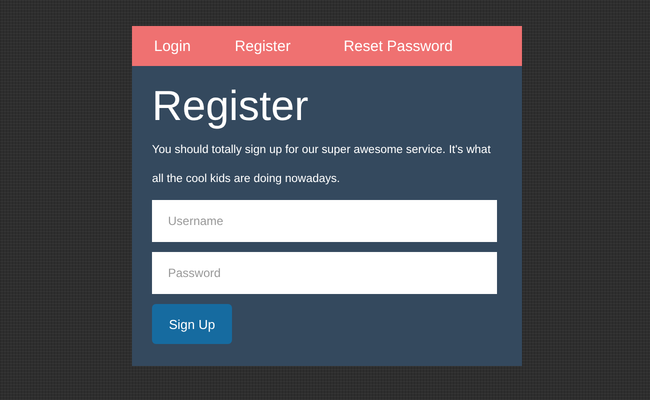 The height and width of the screenshot is (400, 650). What do you see at coordinates (172, 46) in the screenshot?
I see `nav-tab: Login` at bounding box center [172, 46].